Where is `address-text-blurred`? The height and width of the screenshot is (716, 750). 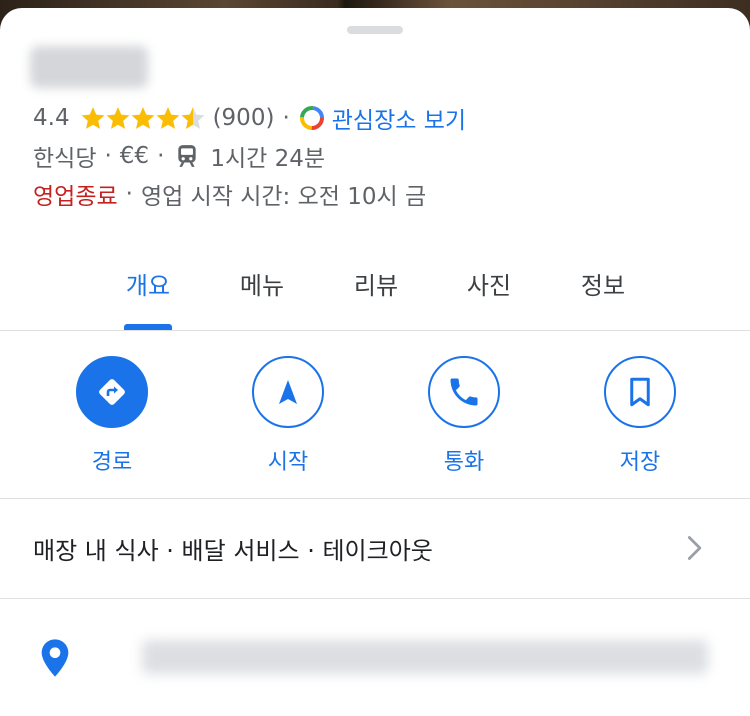
address-text-blurred is located at coordinates (425, 657).